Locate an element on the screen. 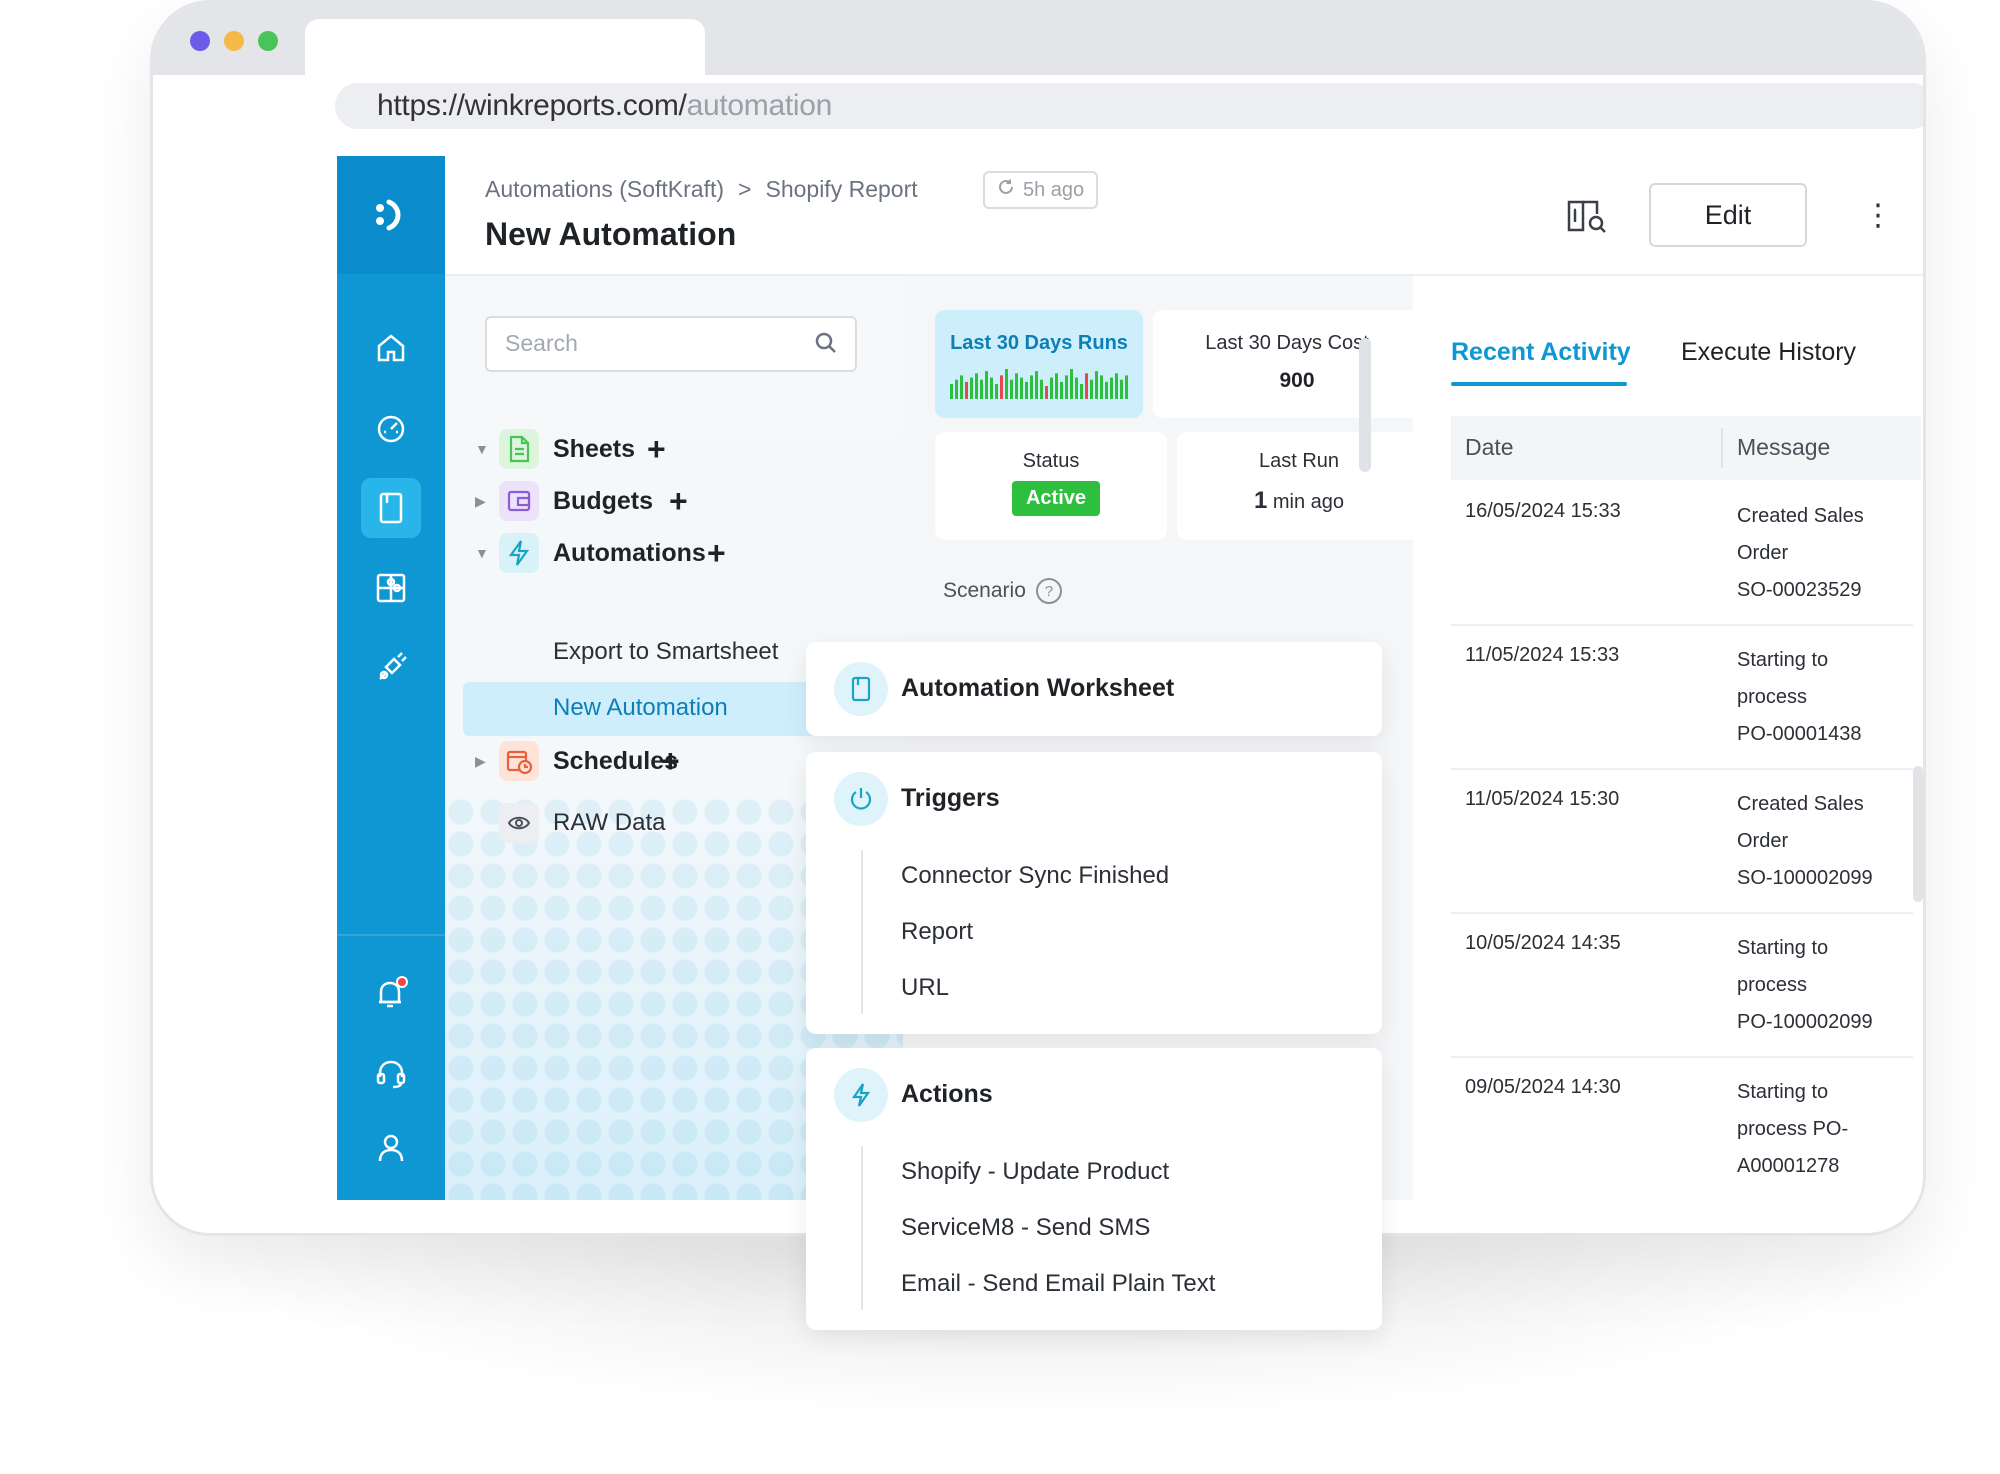 The height and width of the screenshot is (1474, 2000). dashboard-gauge-icon is located at coordinates (391, 428).